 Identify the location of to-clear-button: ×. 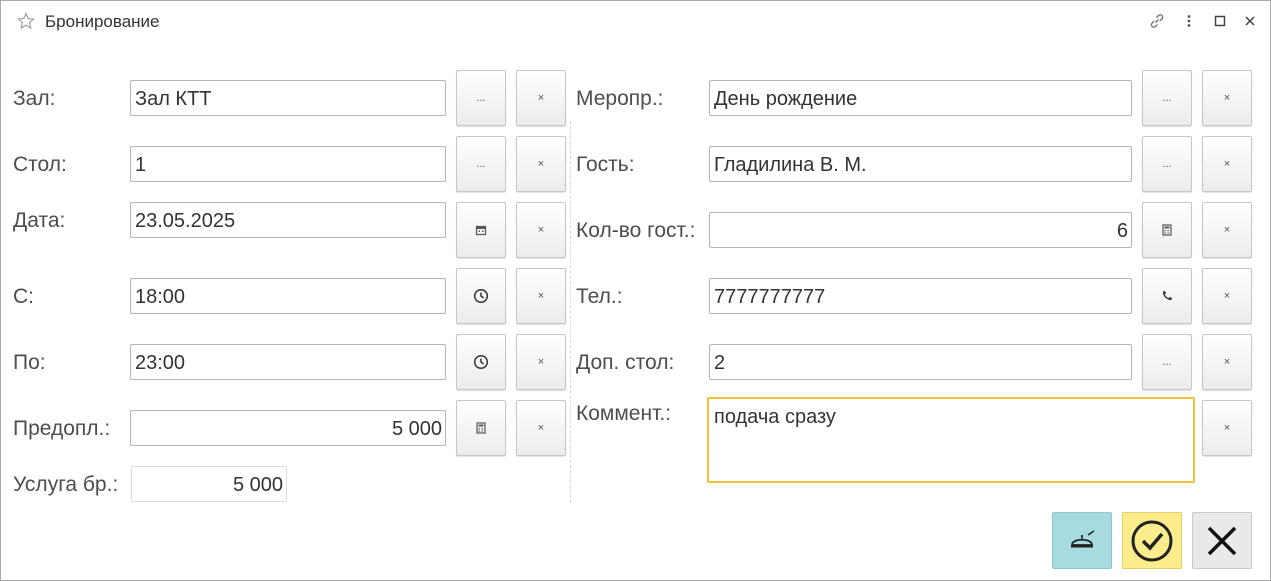
(541, 362).